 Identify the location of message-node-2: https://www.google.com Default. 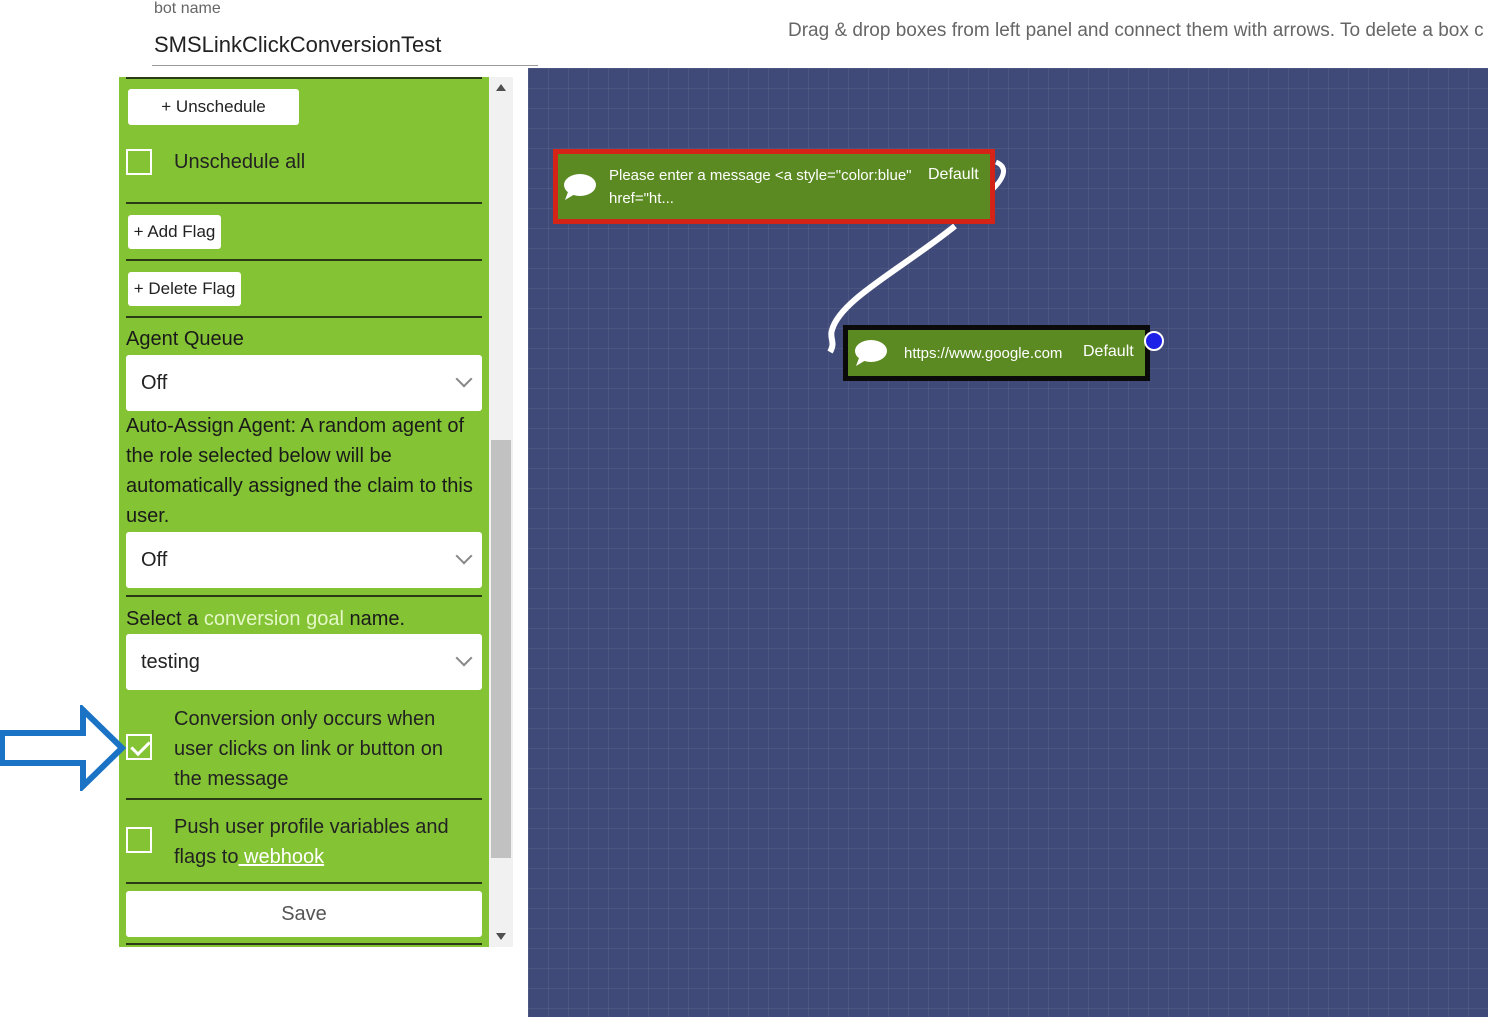
(996, 353).